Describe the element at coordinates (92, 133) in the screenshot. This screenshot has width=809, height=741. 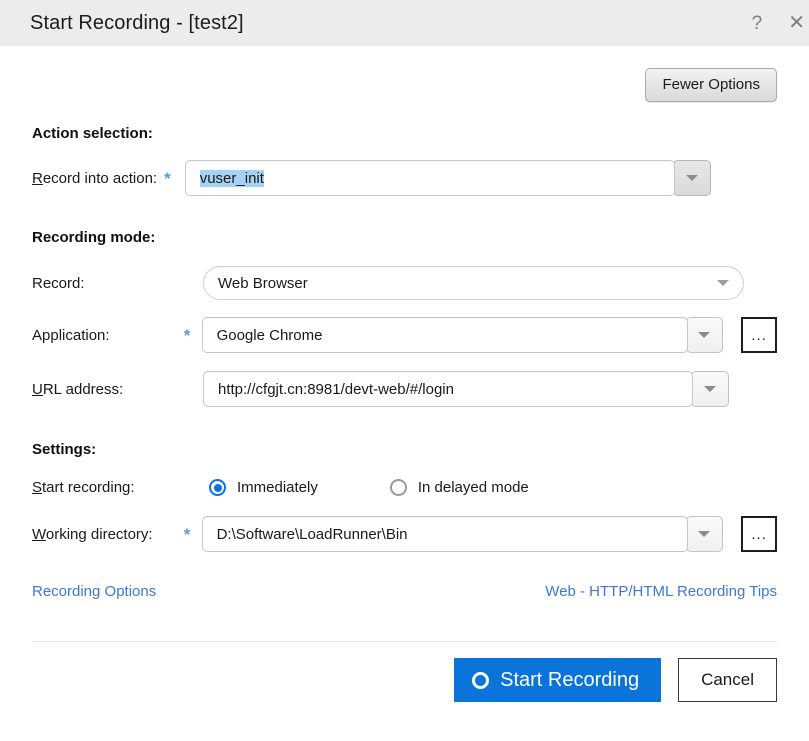
I see `section-heading-action-selection: Action selection:` at that location.